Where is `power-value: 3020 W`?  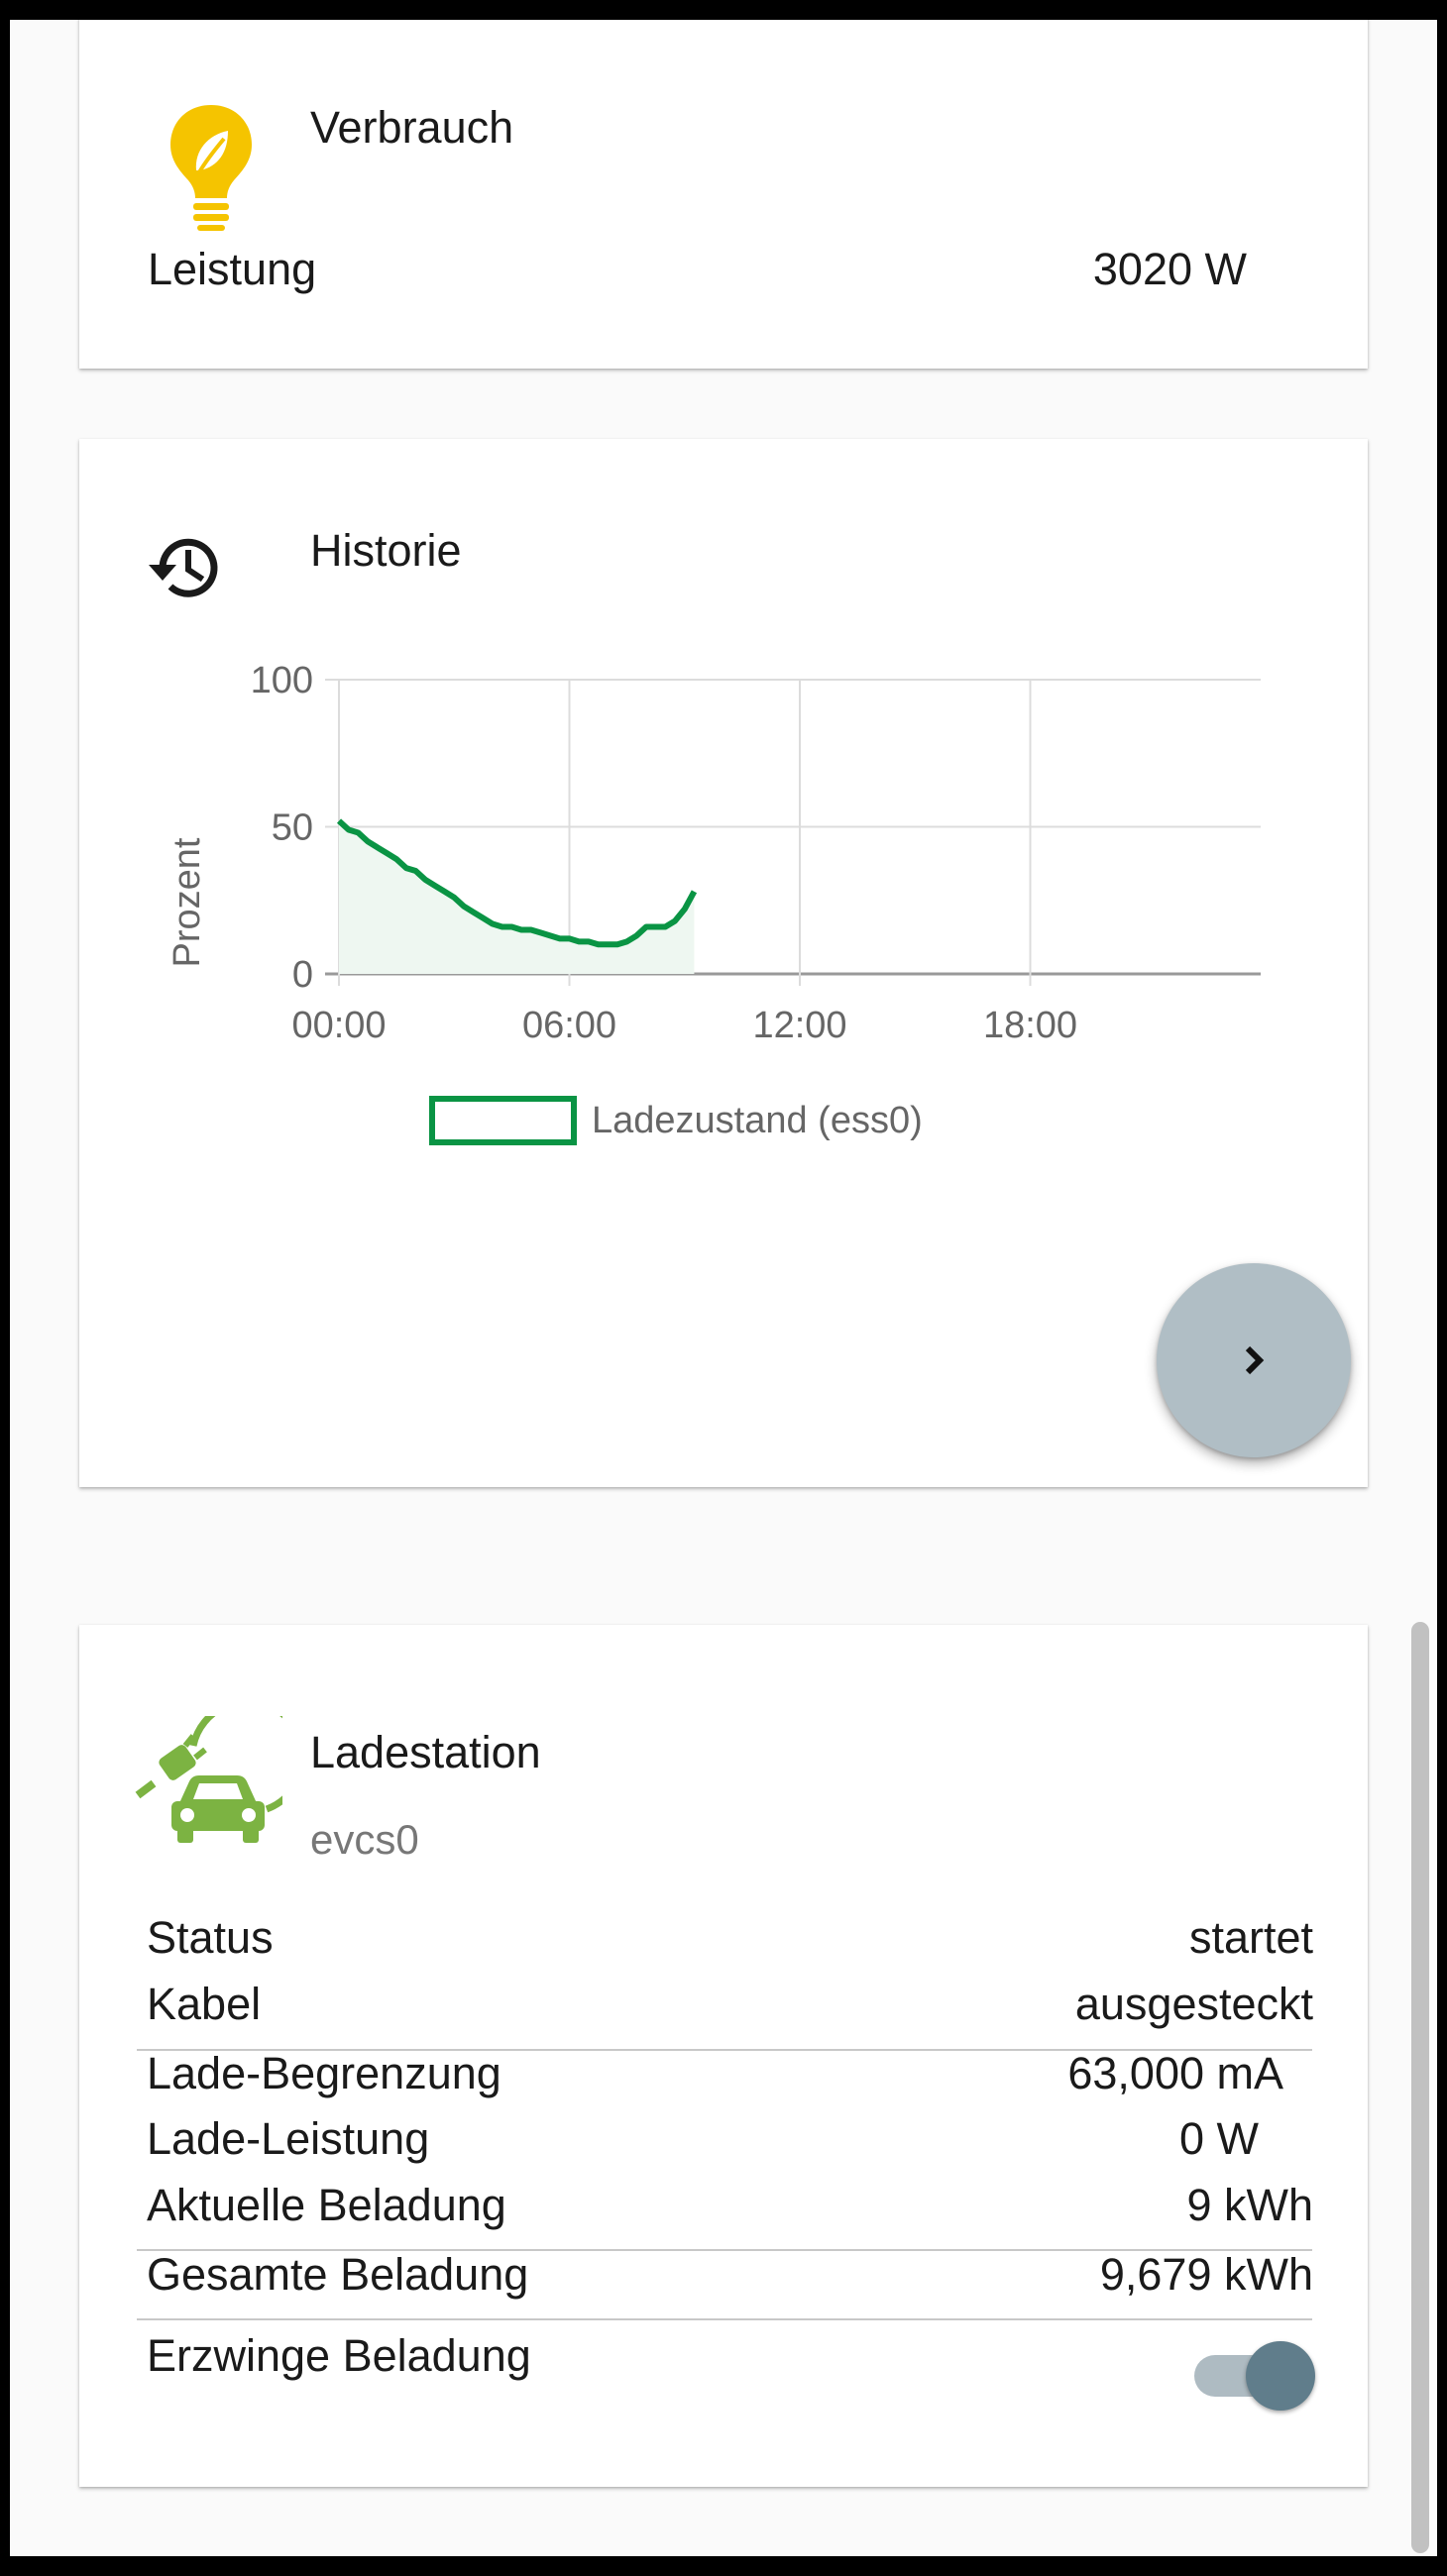 power-value: 3020 W is located at coordinates (1169, 269).